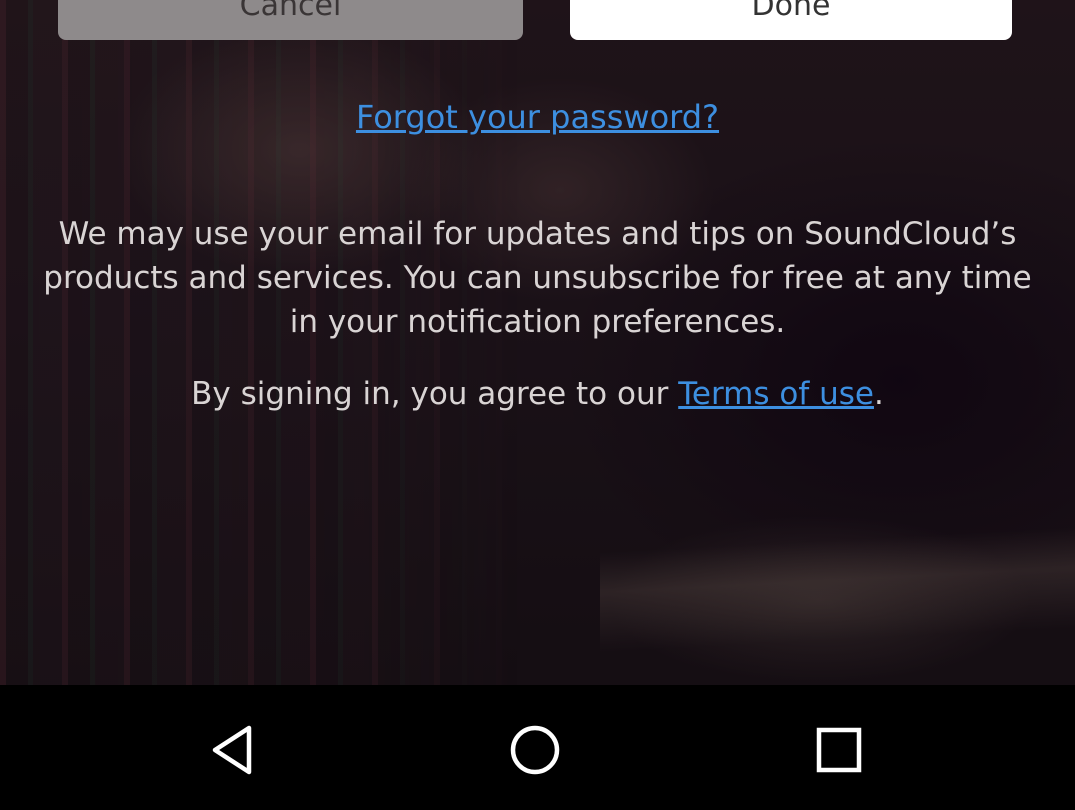  I want to click on done-button-label: Done, so click(791, 11).